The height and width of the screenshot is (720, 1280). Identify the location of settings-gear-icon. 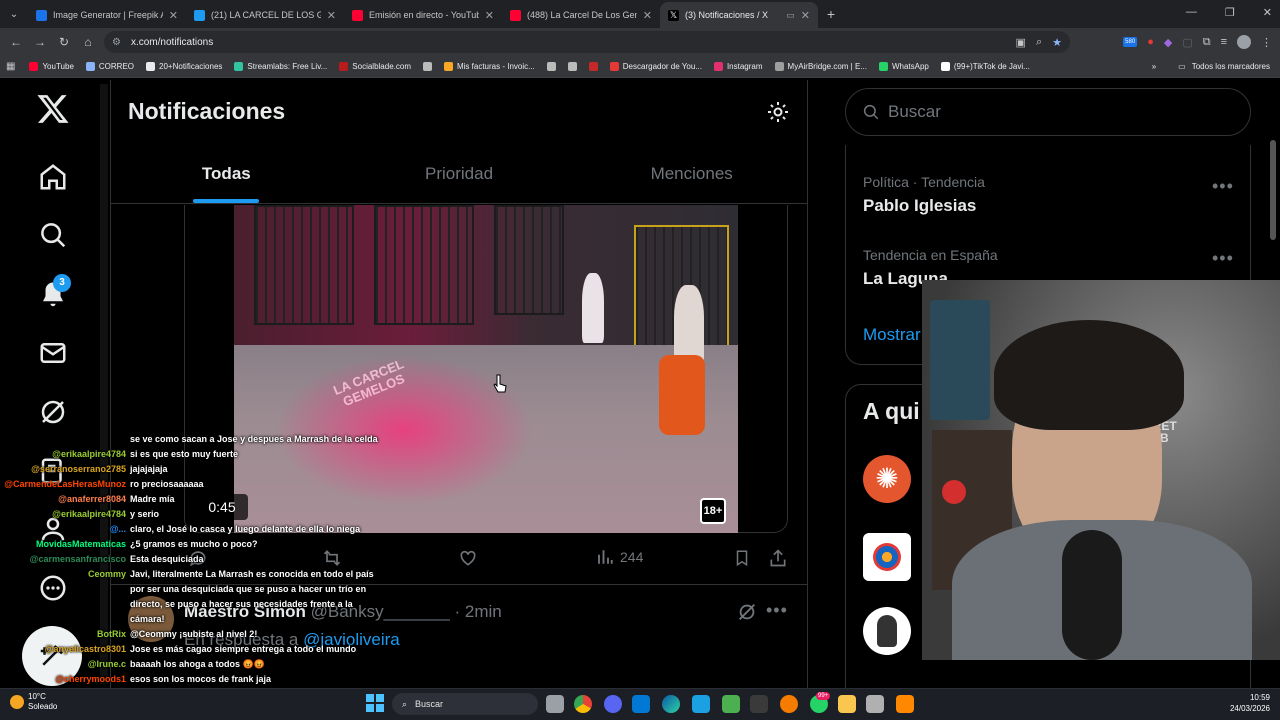
(778, 112).